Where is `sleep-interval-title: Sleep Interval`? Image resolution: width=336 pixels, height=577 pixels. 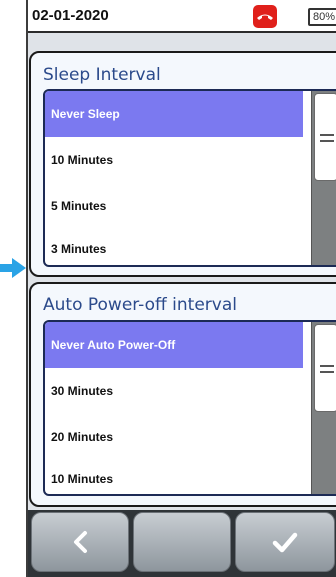
sleep-interval-title: Sleep Interval is located at coordinates (102, 75).